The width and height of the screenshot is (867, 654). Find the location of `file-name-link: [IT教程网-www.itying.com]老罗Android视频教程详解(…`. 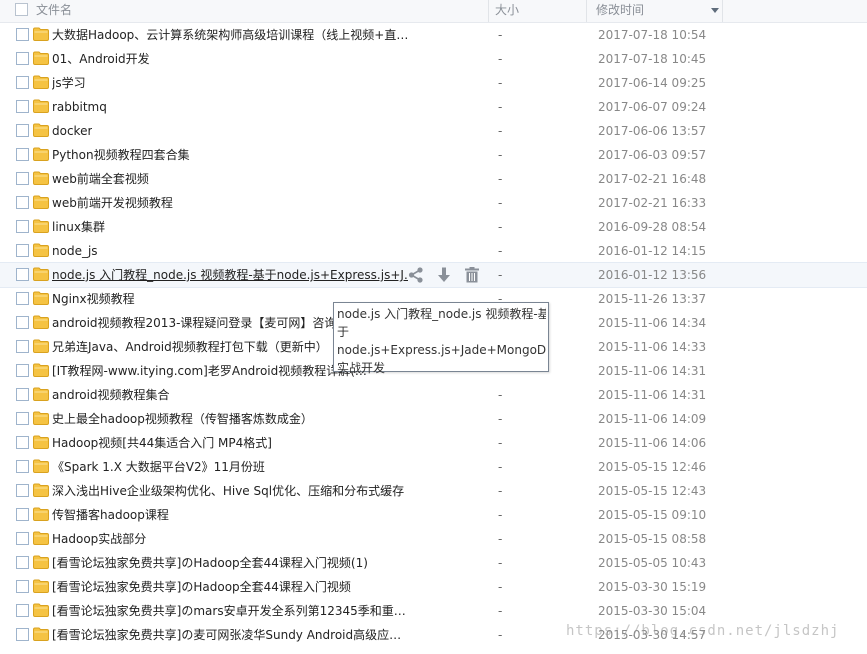

file-name-link: [IT教程网-www.itying.com]老罗Android视频教程详解(… is located at coordinates (209, 371).